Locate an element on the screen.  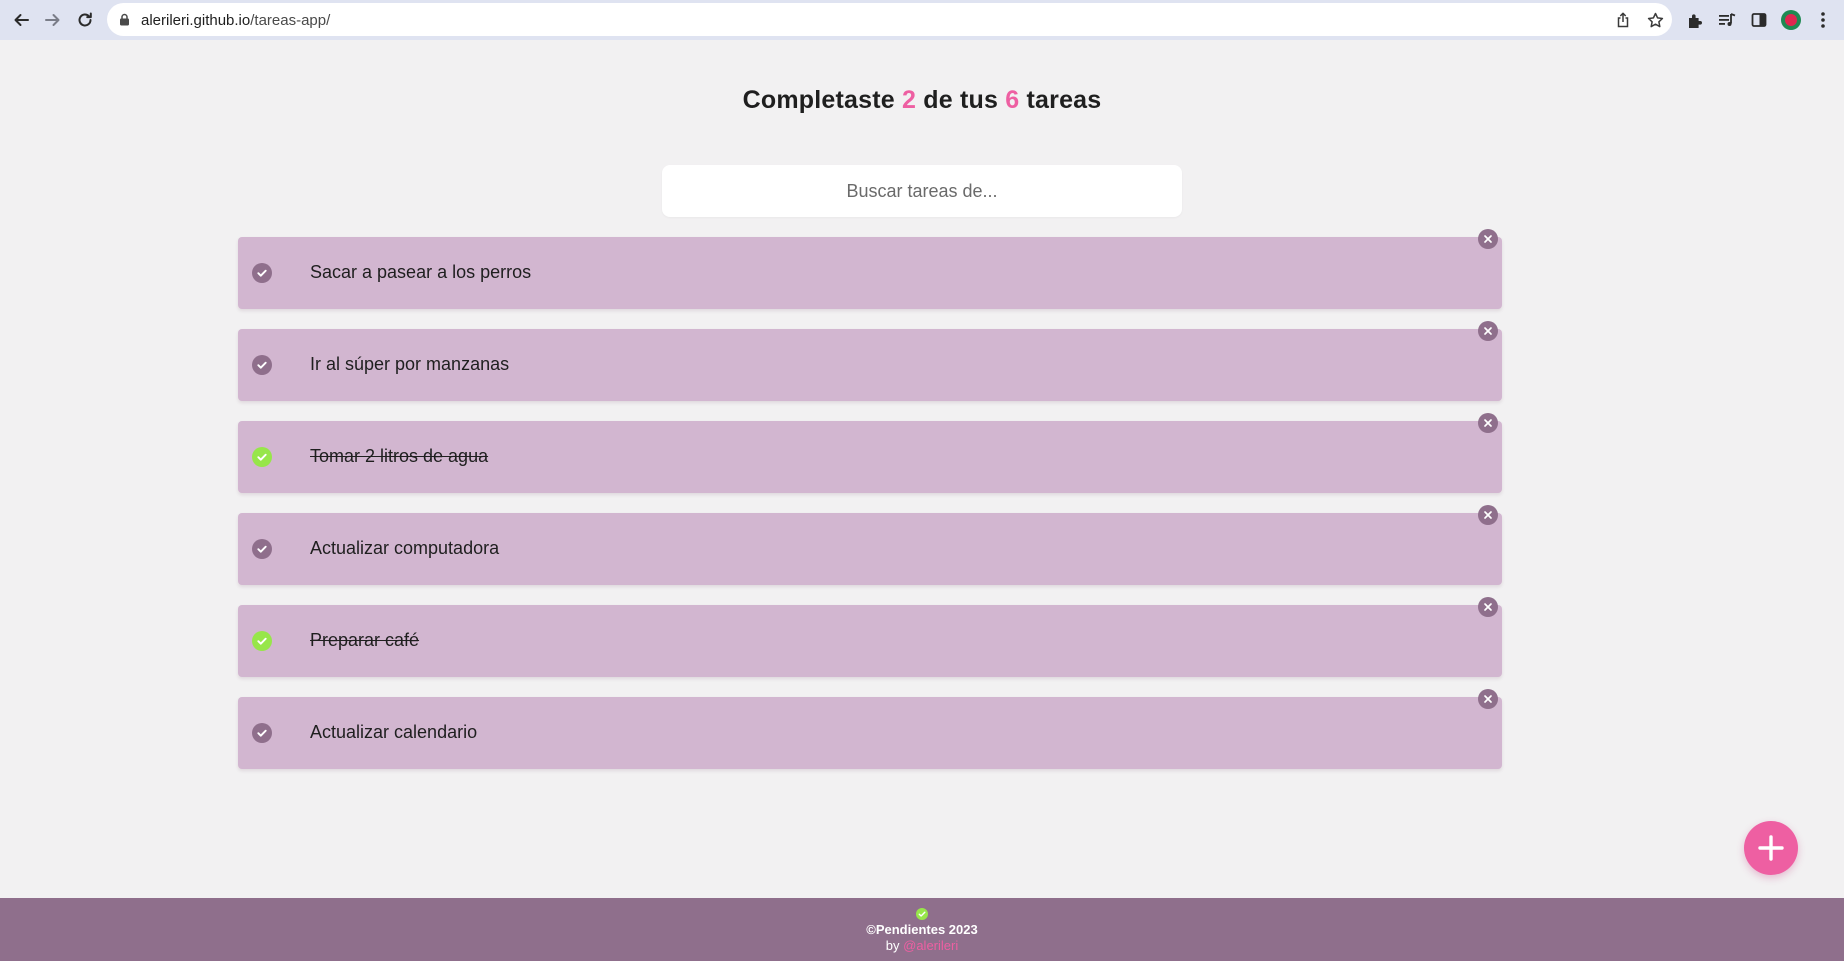
page-footer: ©Pendientes 2023 by @alerileri is located at coordinates (922, 929).